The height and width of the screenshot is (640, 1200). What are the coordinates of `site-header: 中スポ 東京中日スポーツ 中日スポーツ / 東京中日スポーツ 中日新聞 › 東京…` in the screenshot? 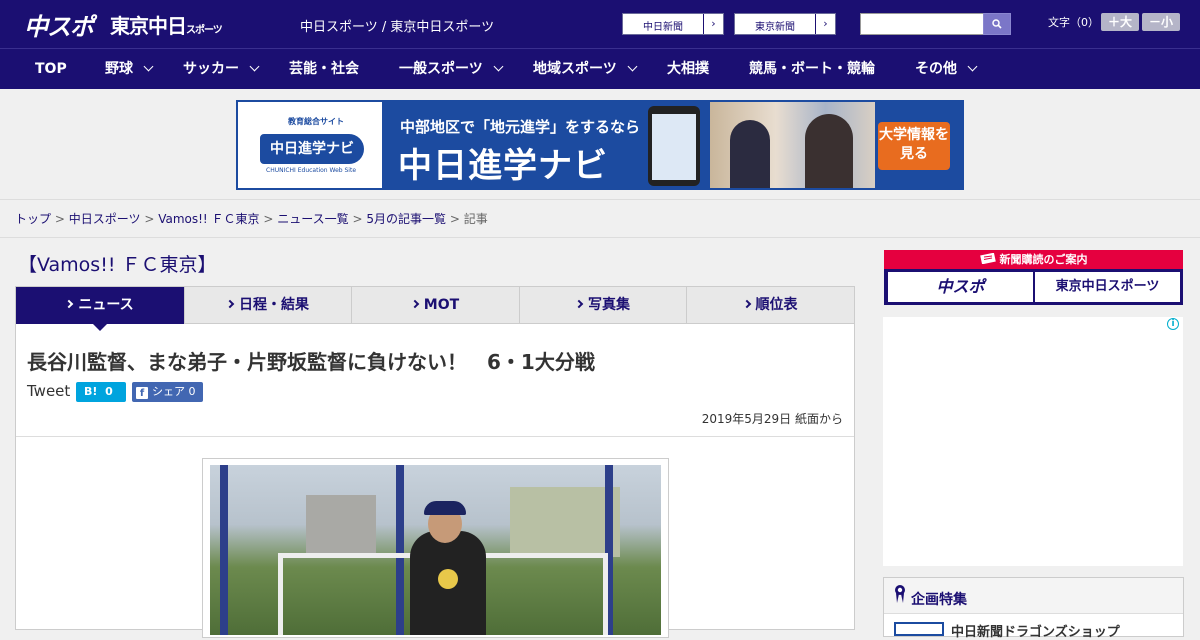 It's located at (600, 24).